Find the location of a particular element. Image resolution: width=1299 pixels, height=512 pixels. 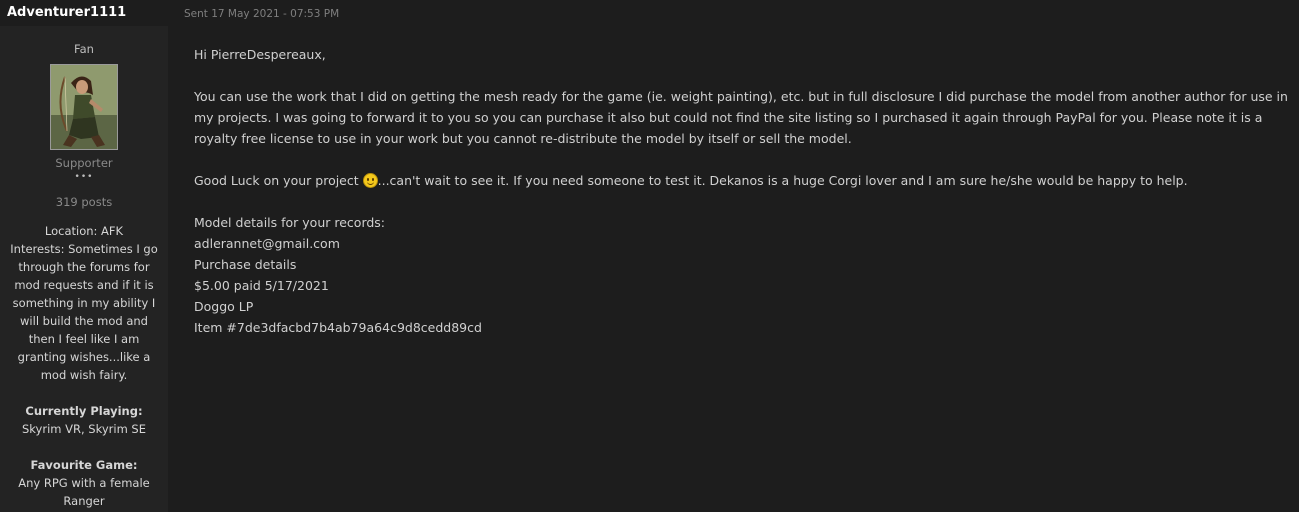

author-username-link: Adventurer1111 is located at coordinates (66, 12).